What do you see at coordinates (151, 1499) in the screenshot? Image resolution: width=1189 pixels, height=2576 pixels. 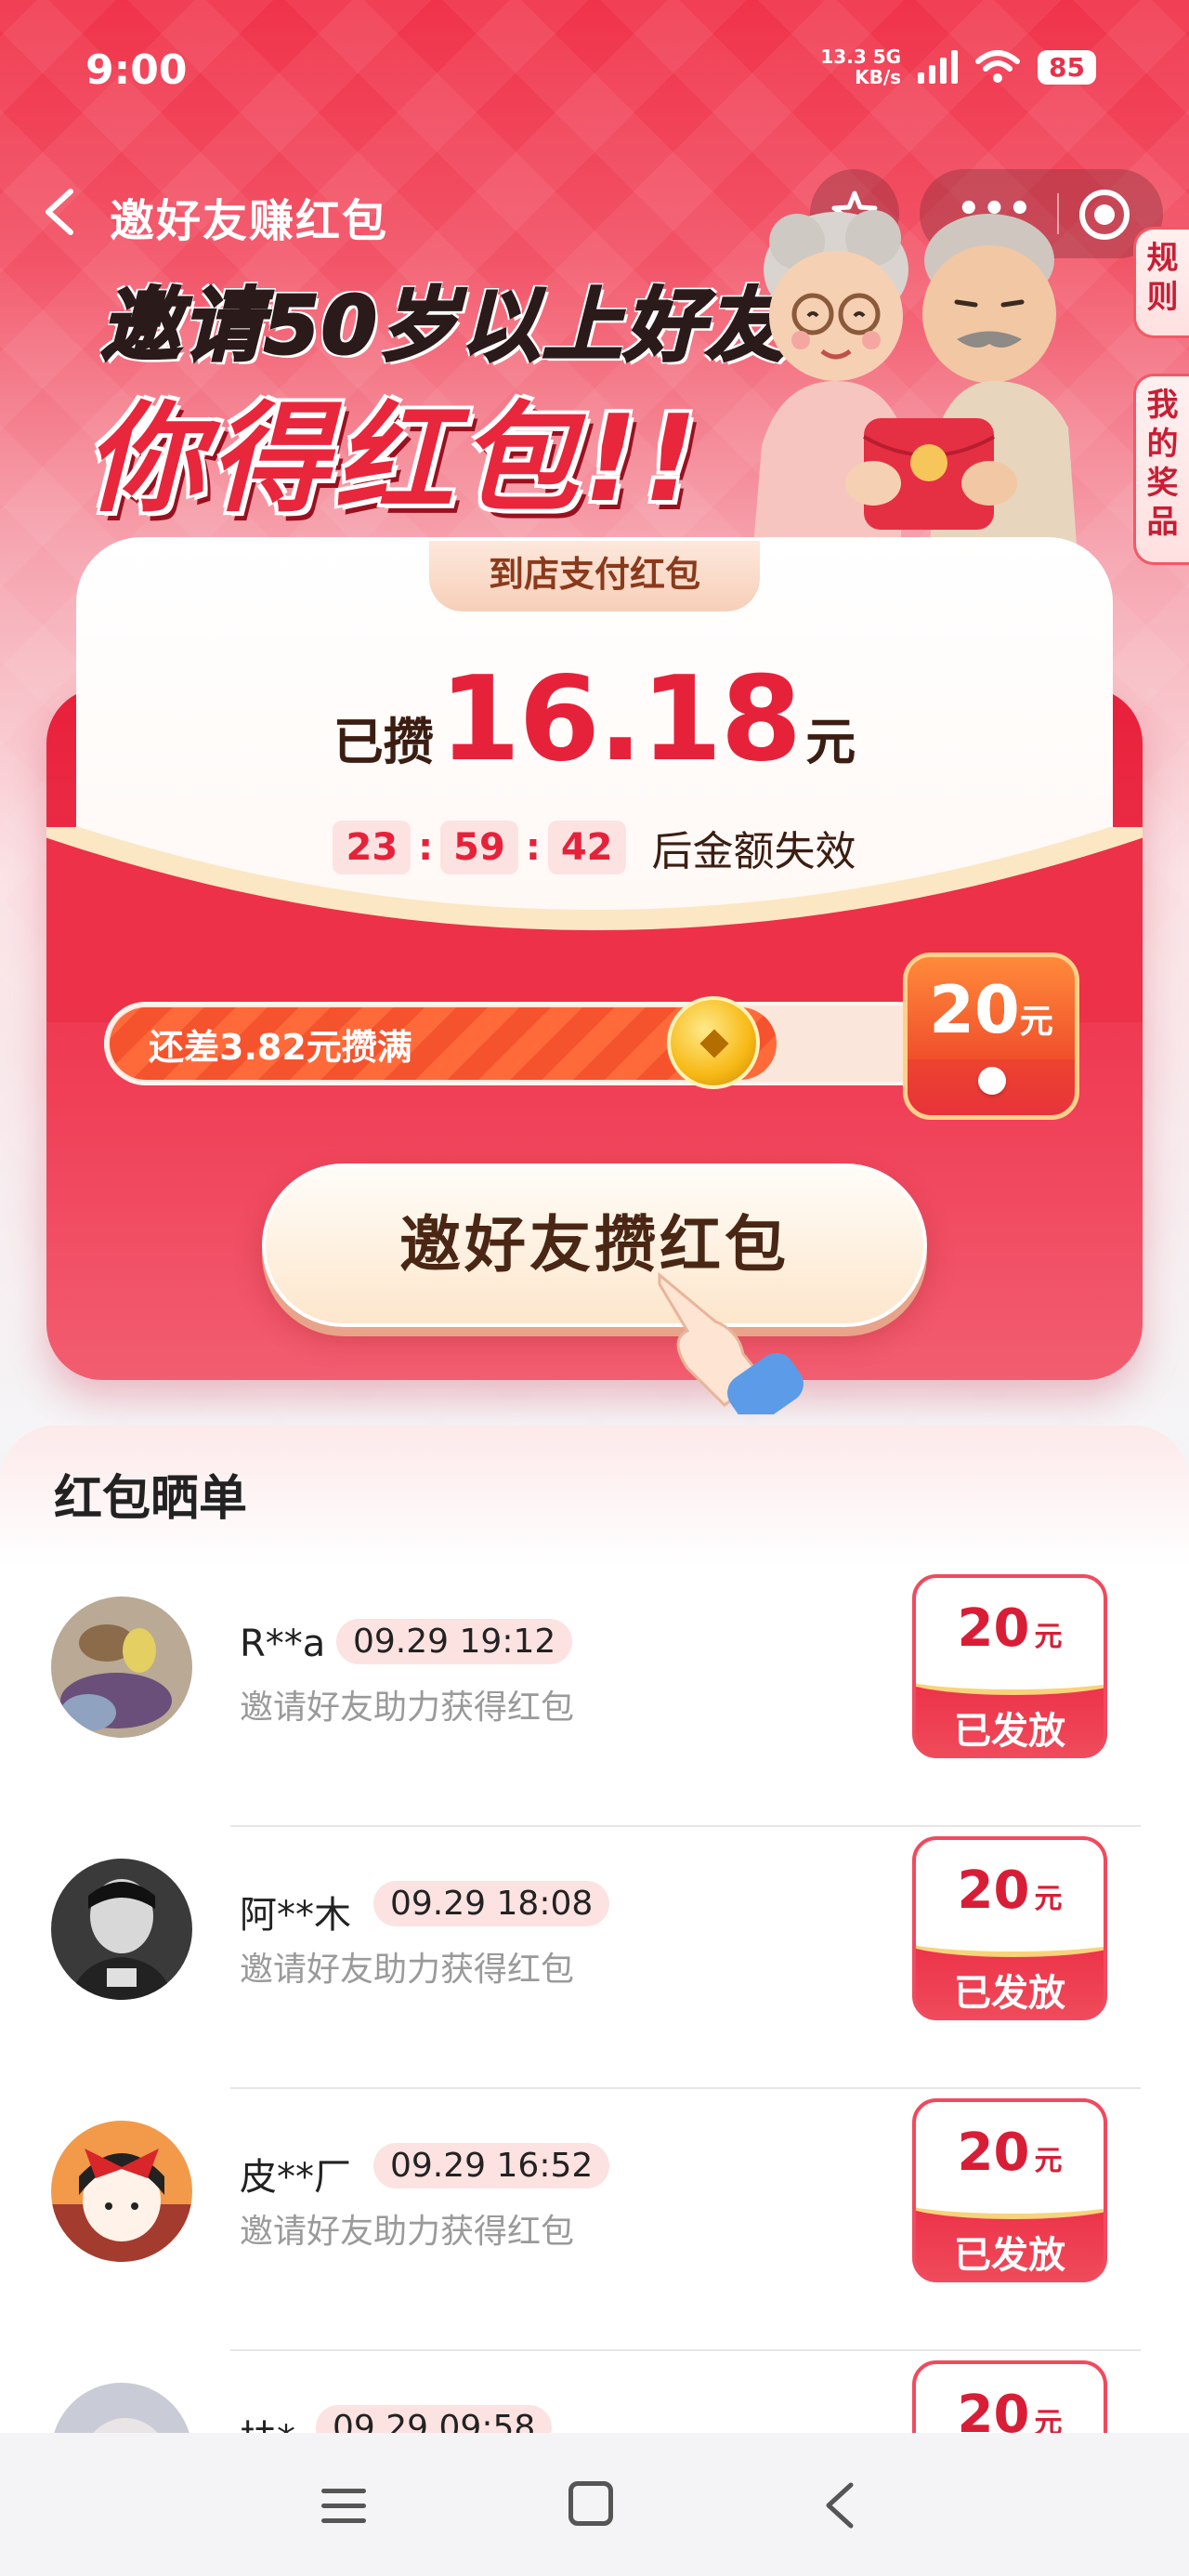 I see `list-title: 红包晒单` at bounding box center [151, 1499].